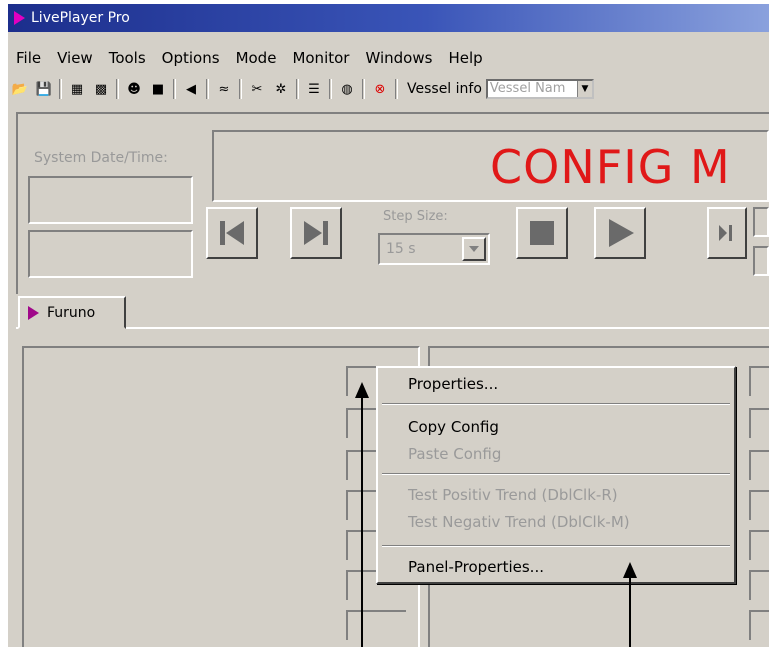  I want to click on tab-furuno: Furuno, so click(72, 312).